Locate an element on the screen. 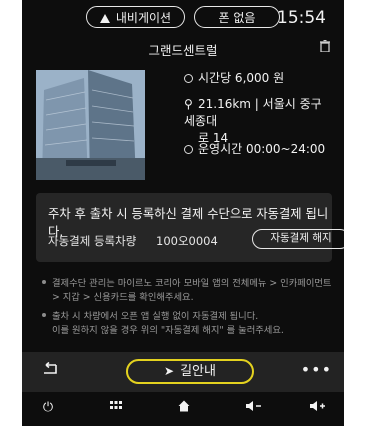 This screenshot has width=365, height=426. system-bar: ⏻ is located at coordinates (183, 410).